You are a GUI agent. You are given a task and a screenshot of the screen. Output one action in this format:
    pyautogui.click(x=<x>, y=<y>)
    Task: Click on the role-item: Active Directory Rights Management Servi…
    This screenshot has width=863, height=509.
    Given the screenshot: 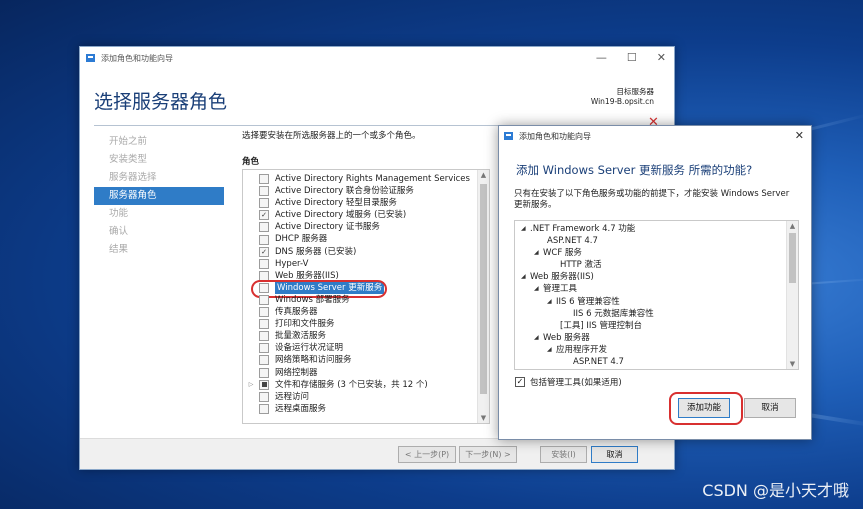 What is the action you would take?
    pyautogui.click(x=366, y=179)
    